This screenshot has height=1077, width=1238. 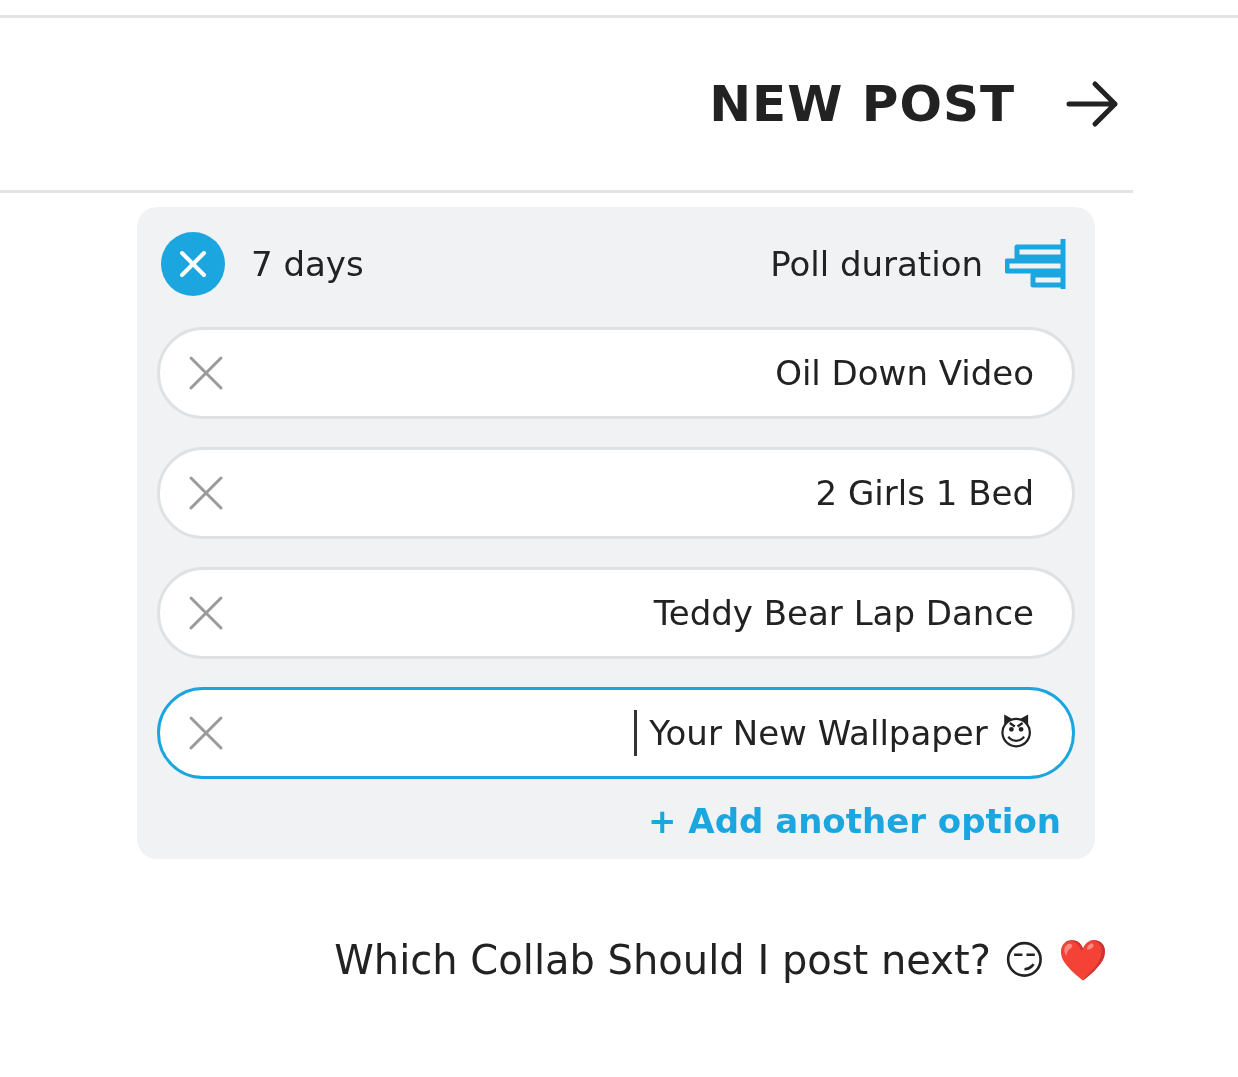 I want to click on option-field: 2 Girls 1 Bed, so click(x=616, y=493).